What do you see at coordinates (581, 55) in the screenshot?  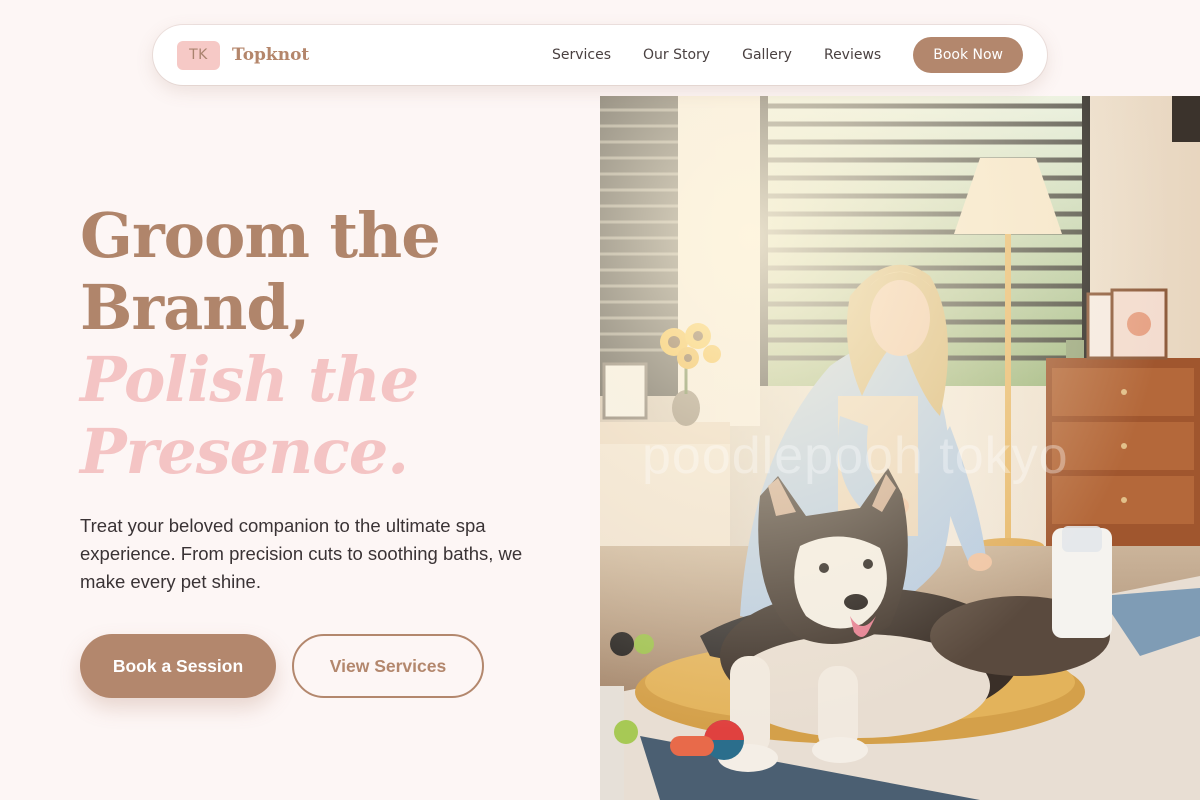 I see `nav-link-services: Services` at bounding box center [581, 55].